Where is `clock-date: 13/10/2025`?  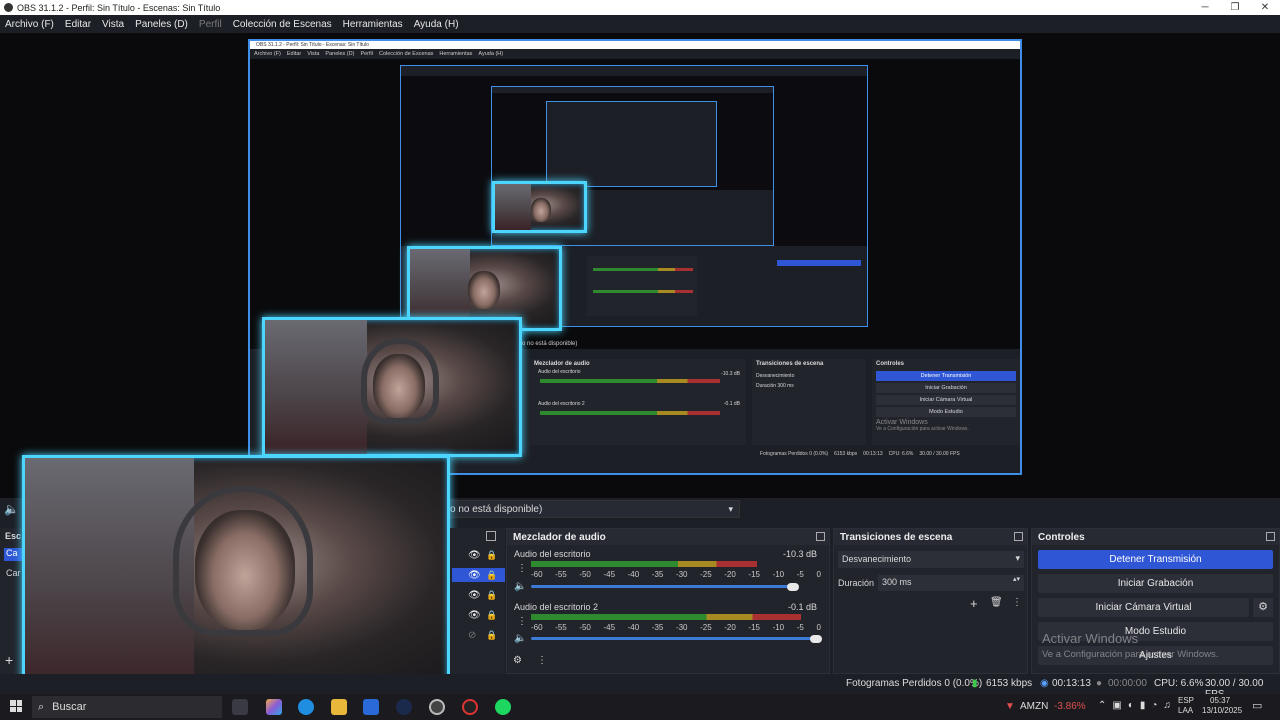
clock-date: 13/10/2025 is located at coordinates (1222, 710).